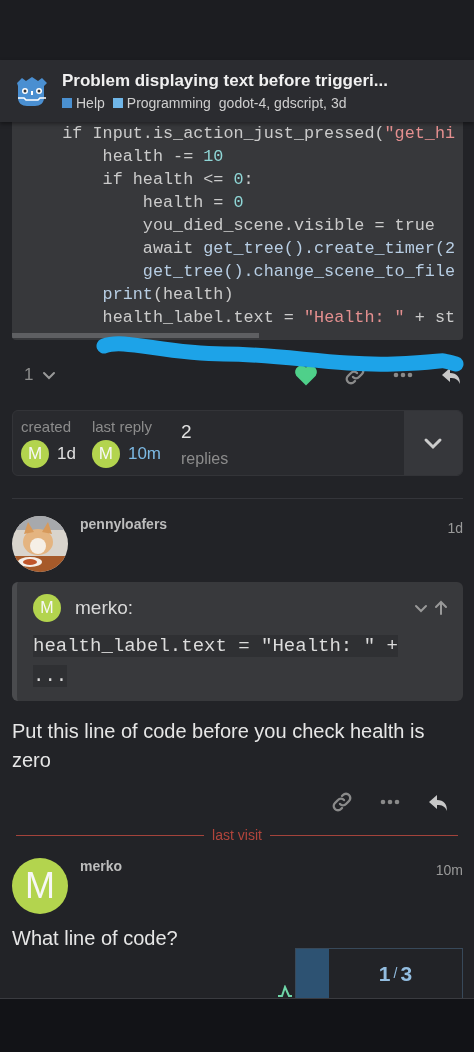  I want to click on last-visit-label: last visit, so click(237, 835).